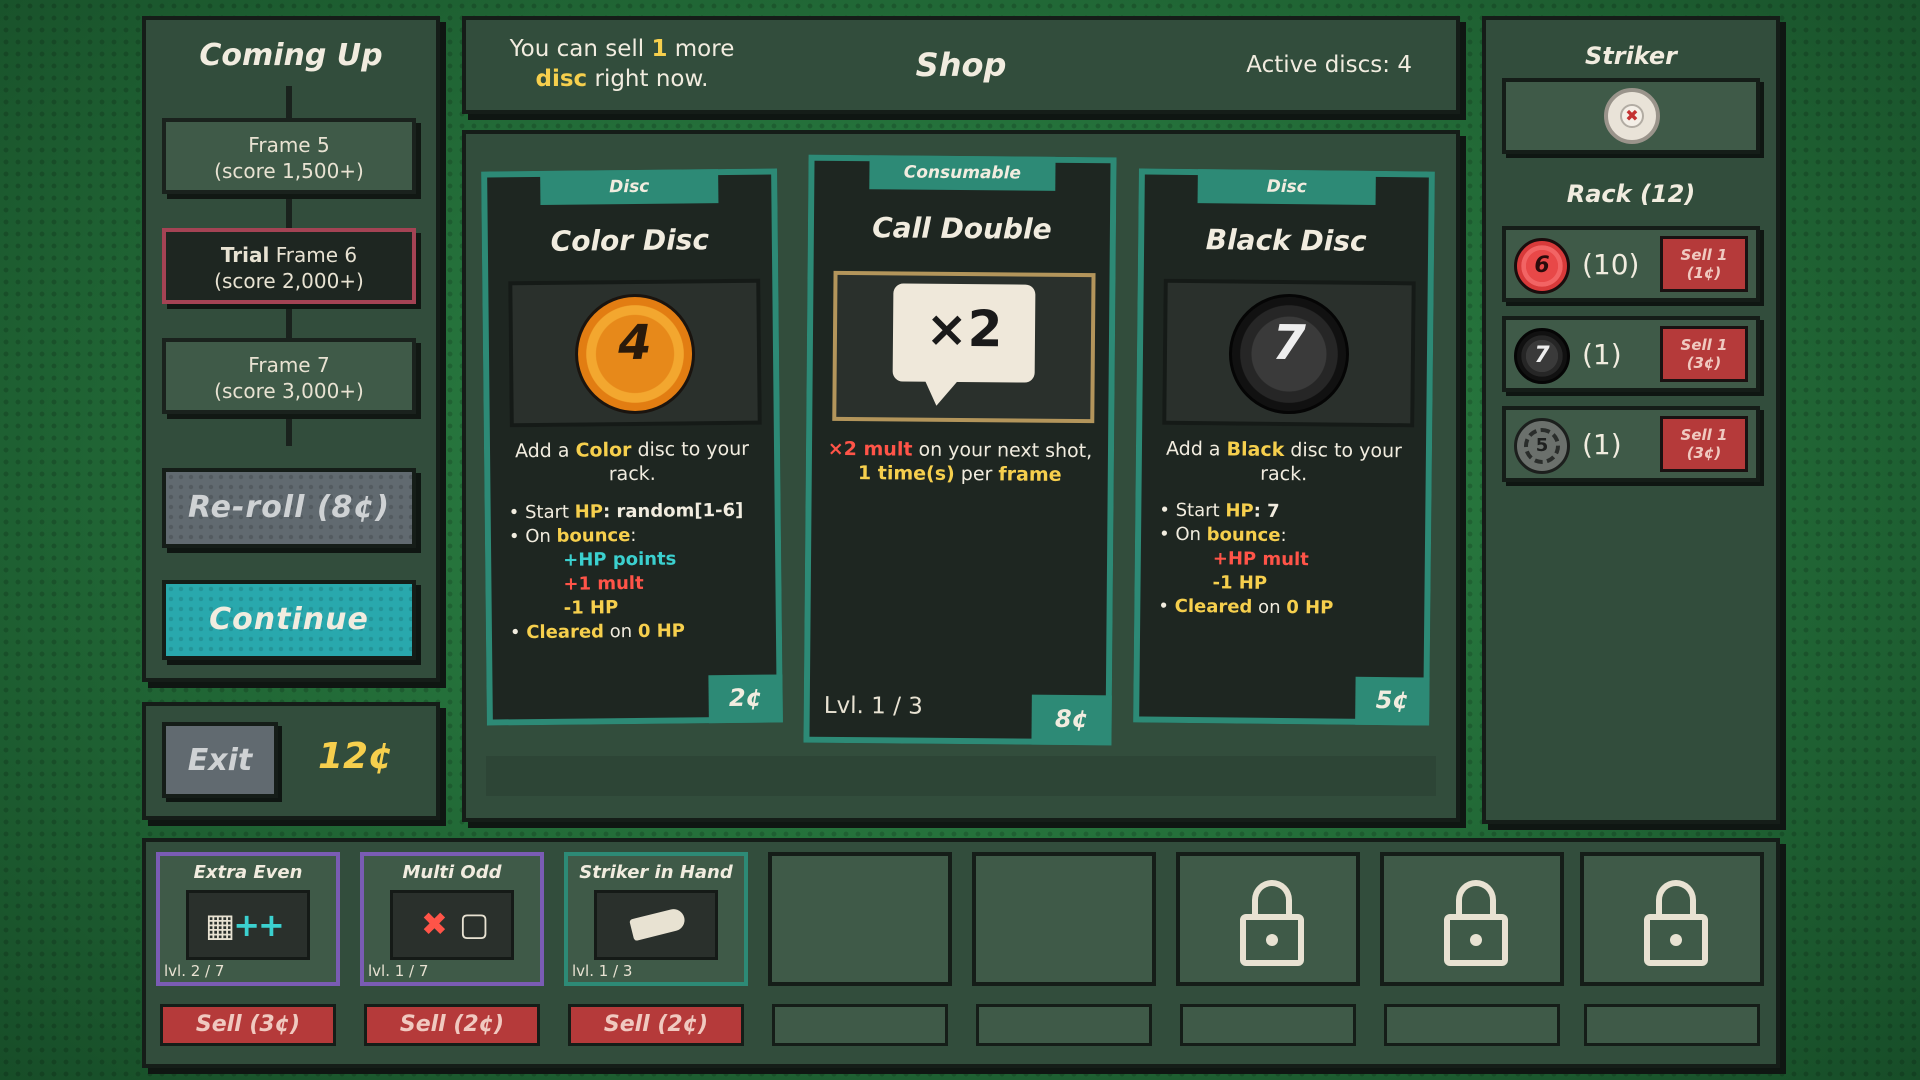 This screenshot has width=1920, height=1080. I want to click on card-title: Color Disc, so click(630, 240).